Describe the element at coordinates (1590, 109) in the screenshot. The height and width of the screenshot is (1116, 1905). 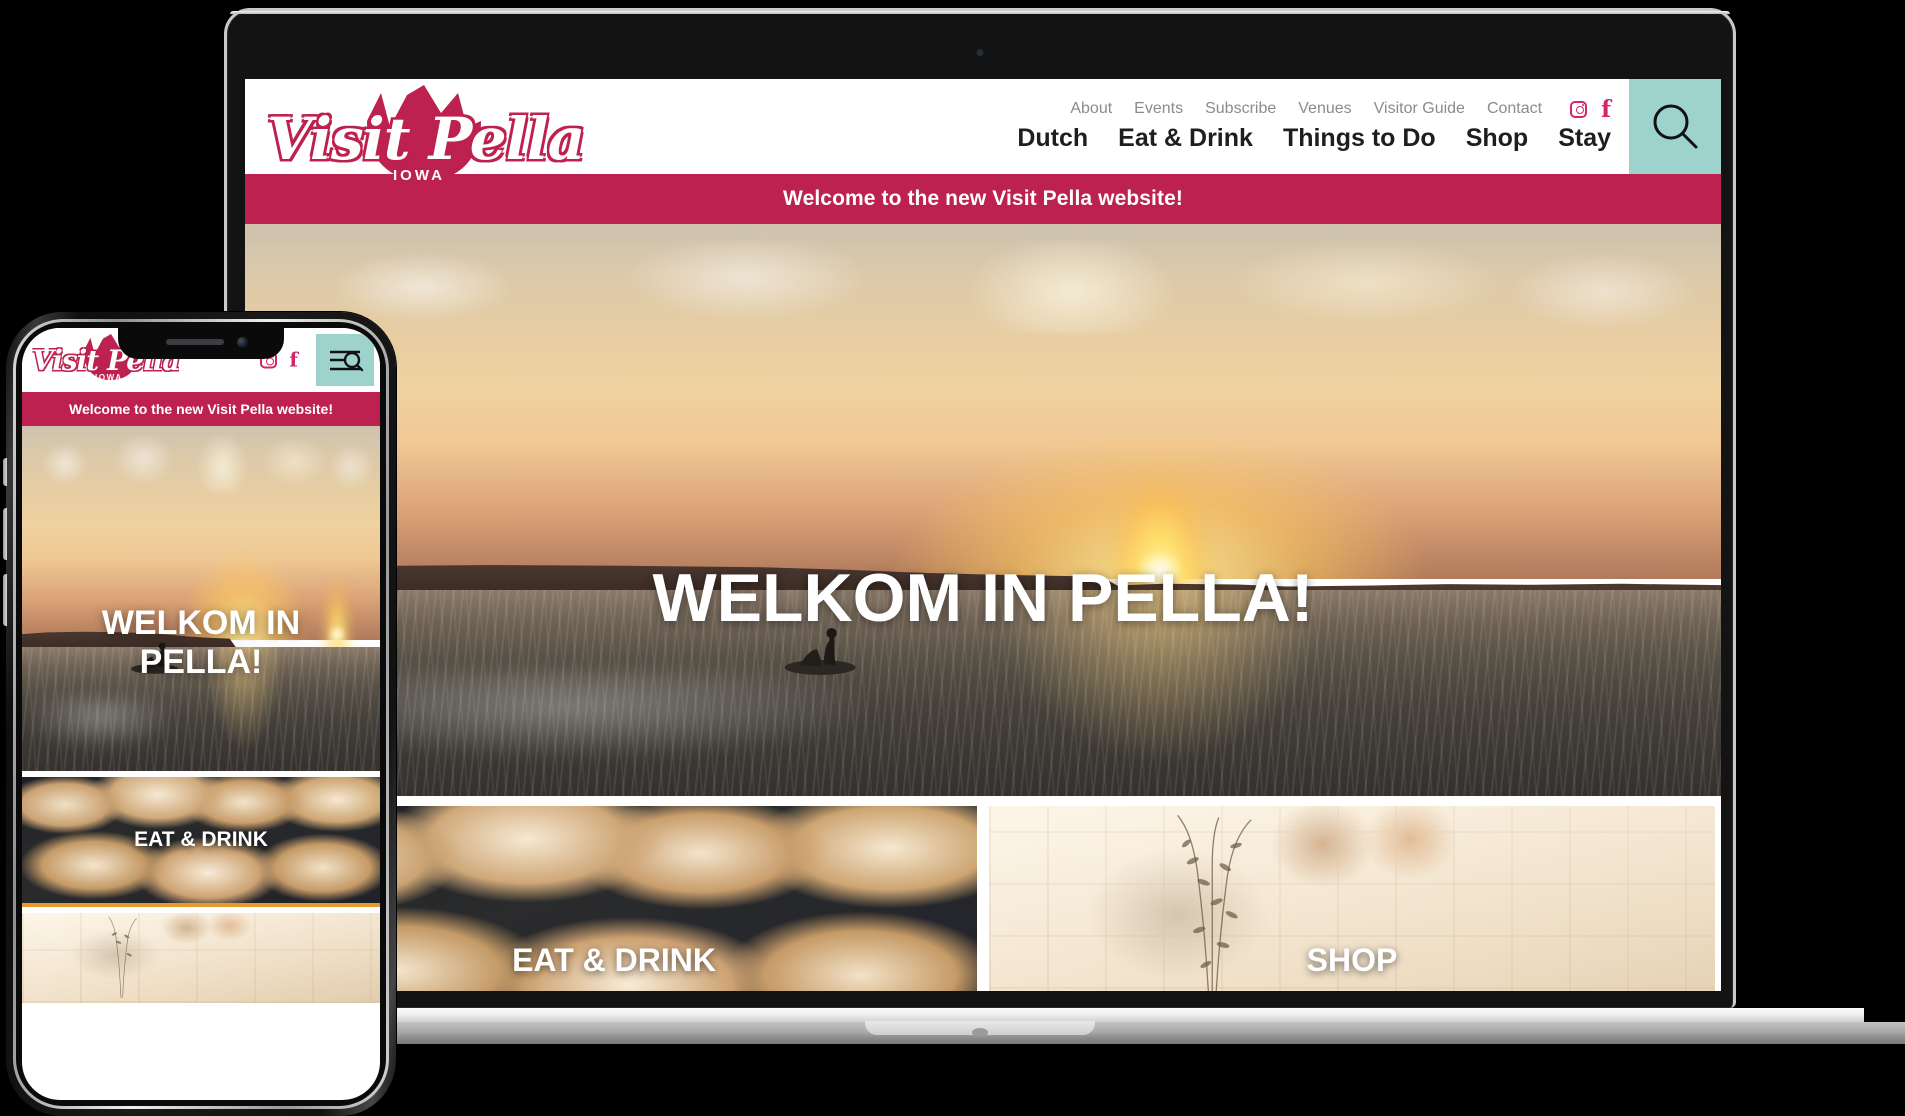
I see `social-links: f` at that location.